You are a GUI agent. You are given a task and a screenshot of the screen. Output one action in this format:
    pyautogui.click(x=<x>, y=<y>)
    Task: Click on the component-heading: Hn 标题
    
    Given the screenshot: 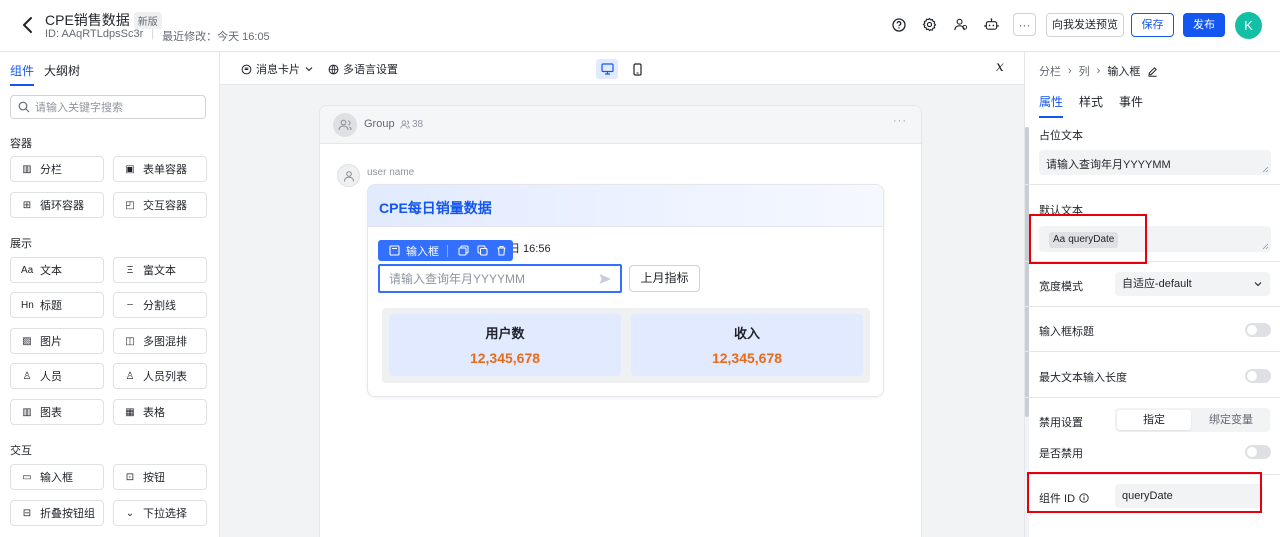 What is the action you would take?
    pyautogui.click(x=57, y=305)
    